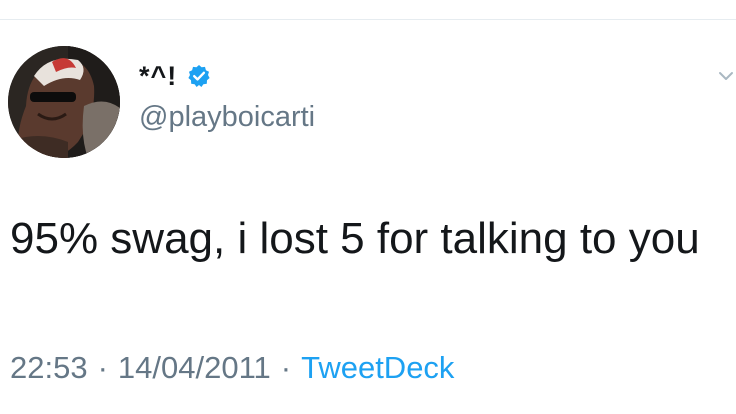  I want to click on avatar-image, so click(64, 102).